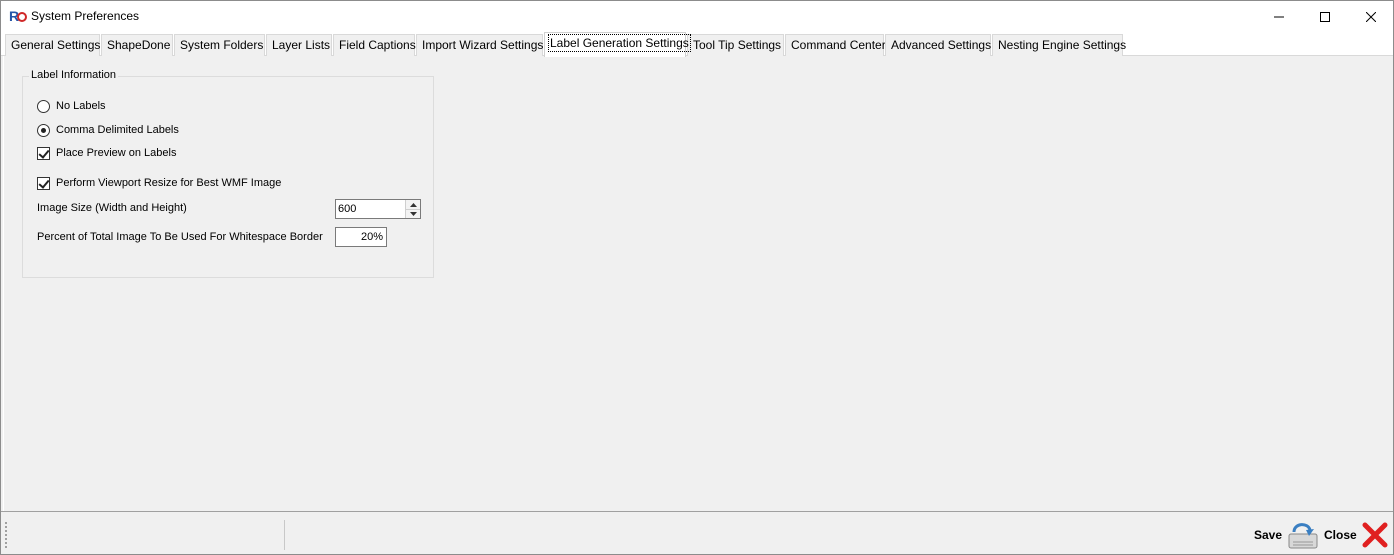 This screenshot has width=1394, height=555. I want to click on grip-handle-icon, so click(6, 535).